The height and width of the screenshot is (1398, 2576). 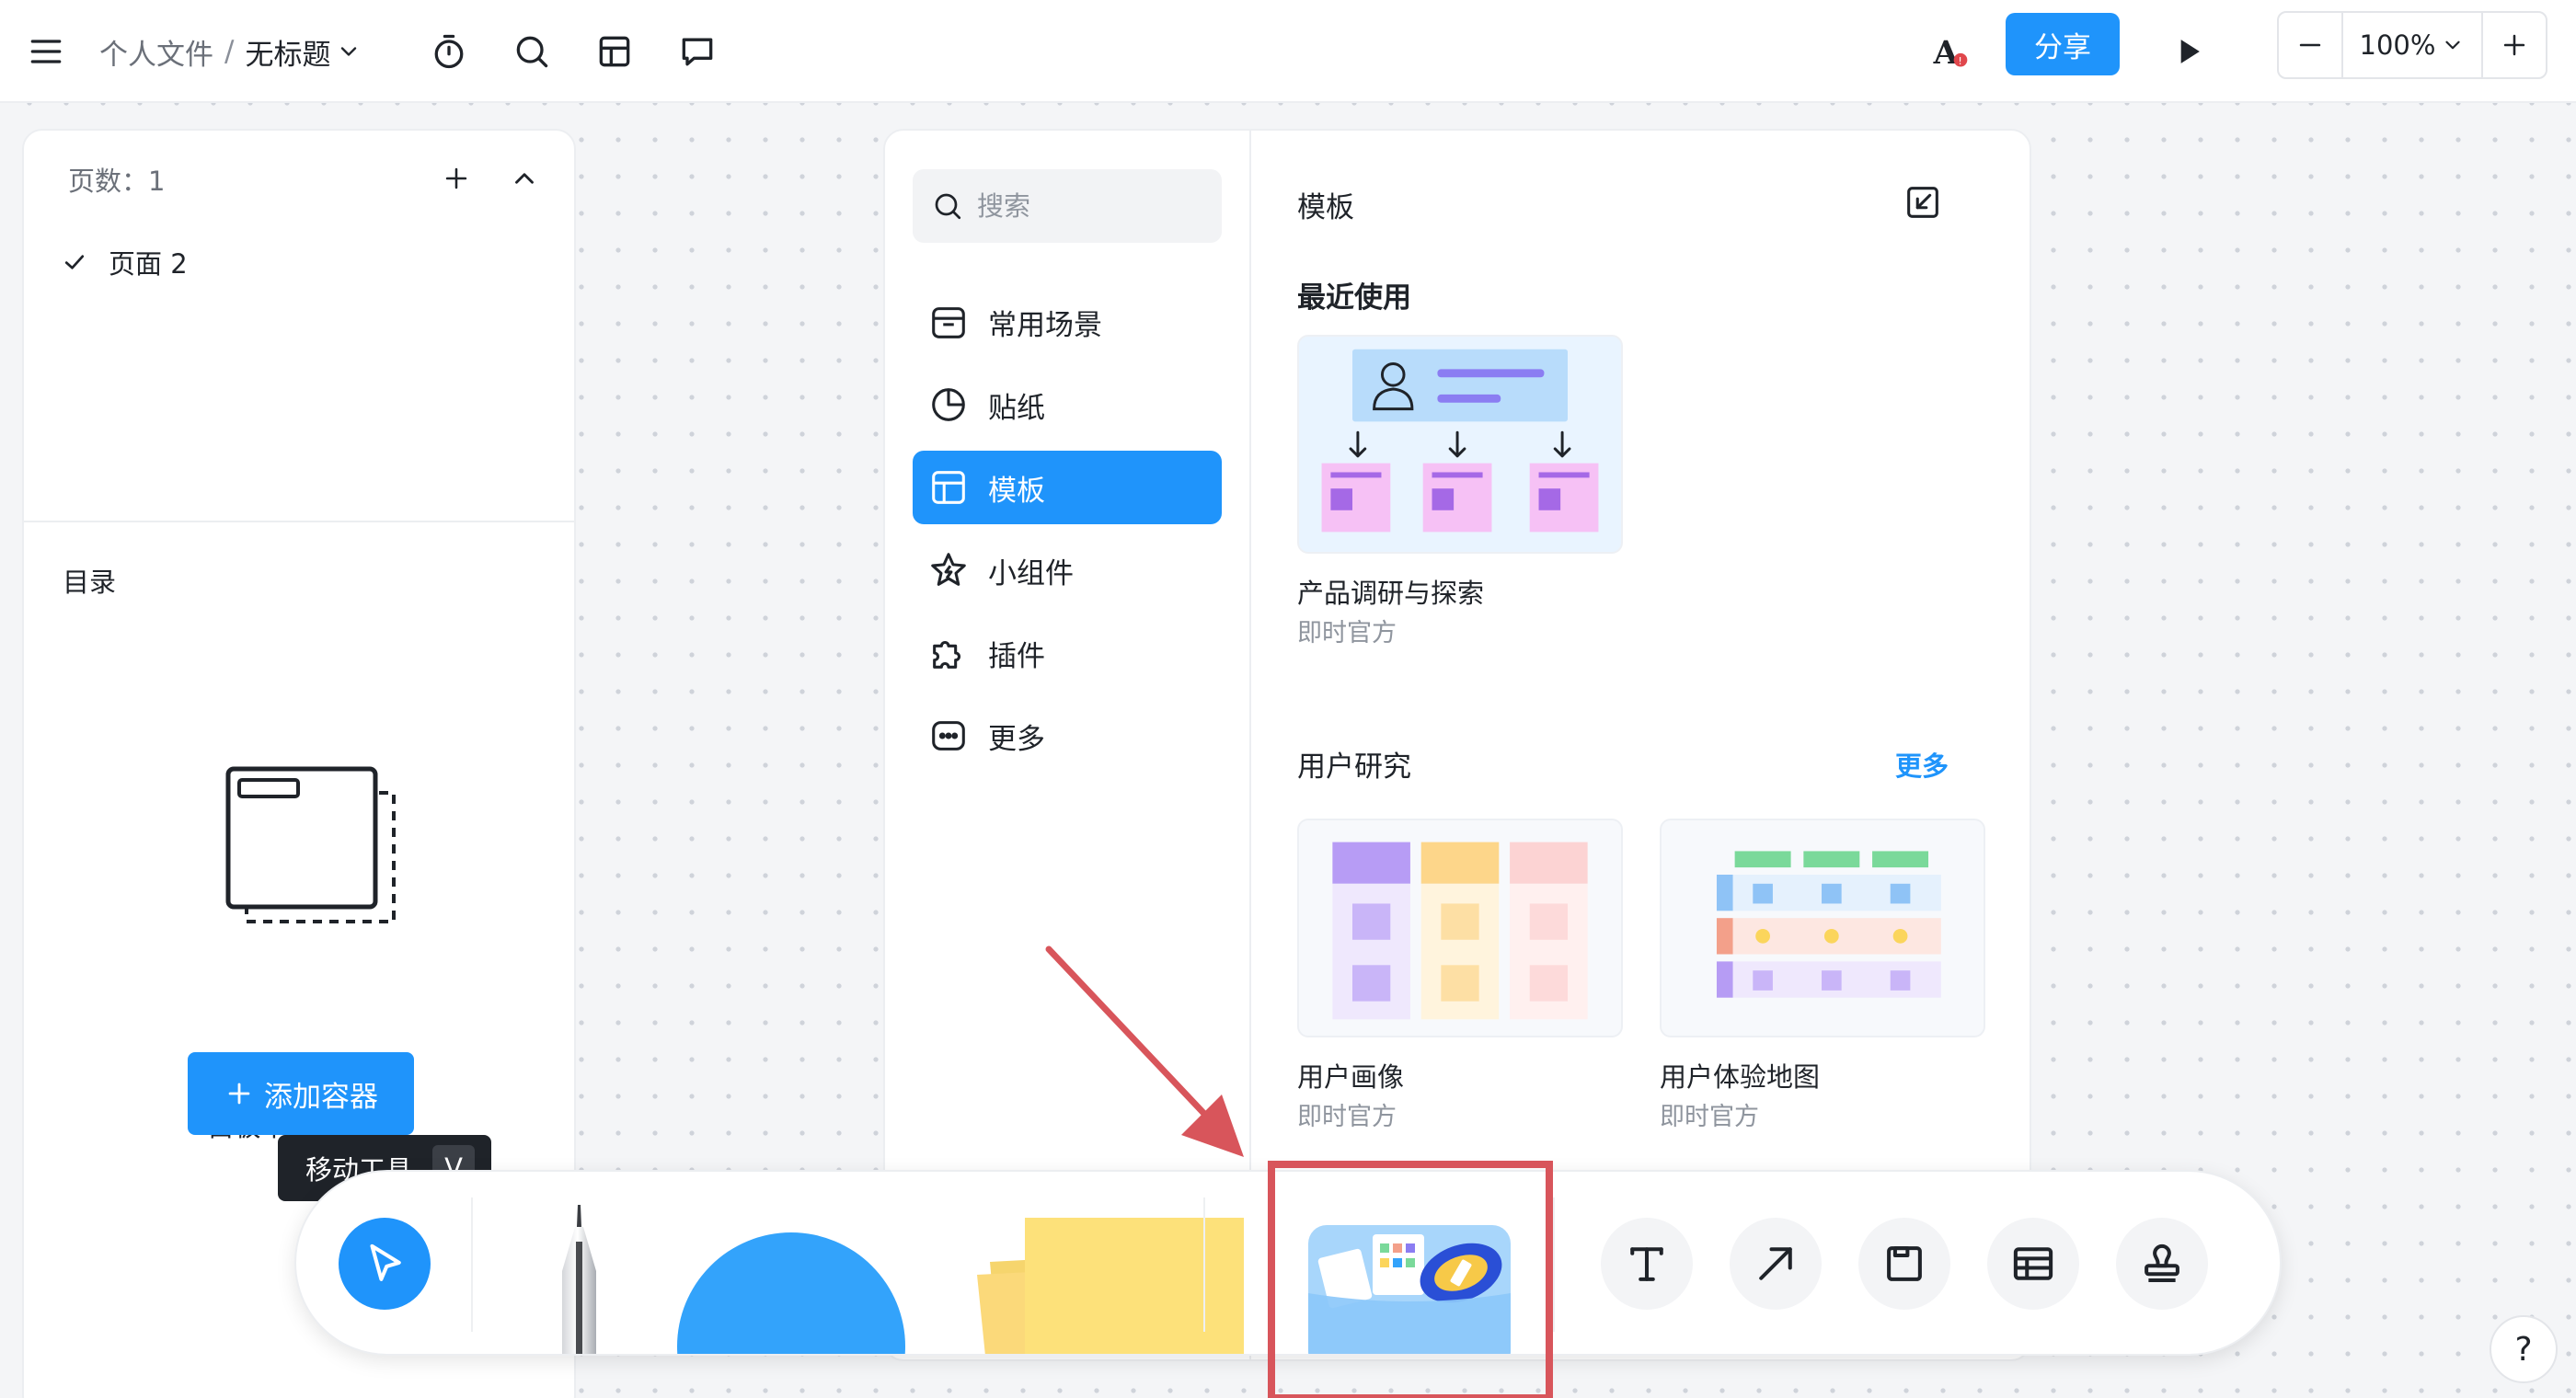 I want to click on shape-tool-icon, so click(x=791, y=1287).